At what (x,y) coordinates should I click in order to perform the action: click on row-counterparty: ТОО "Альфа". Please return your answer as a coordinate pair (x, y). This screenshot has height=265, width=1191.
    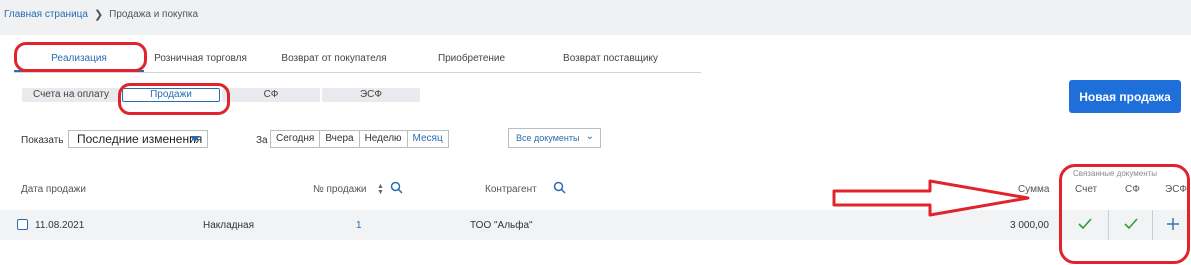
    Looking at the image, I should click on (501, 225).